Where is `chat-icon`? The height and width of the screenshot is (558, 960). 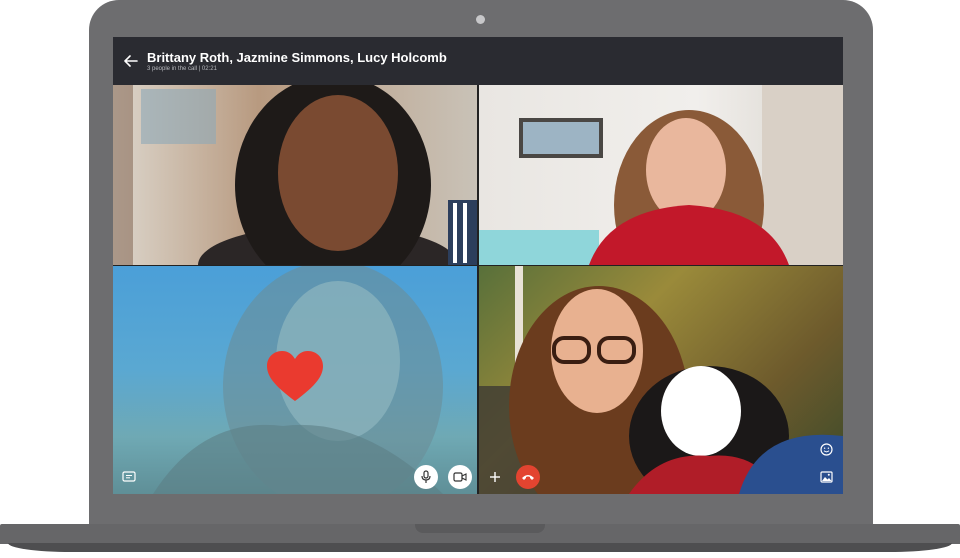 chat-icon is located at coordinates (129, 476).